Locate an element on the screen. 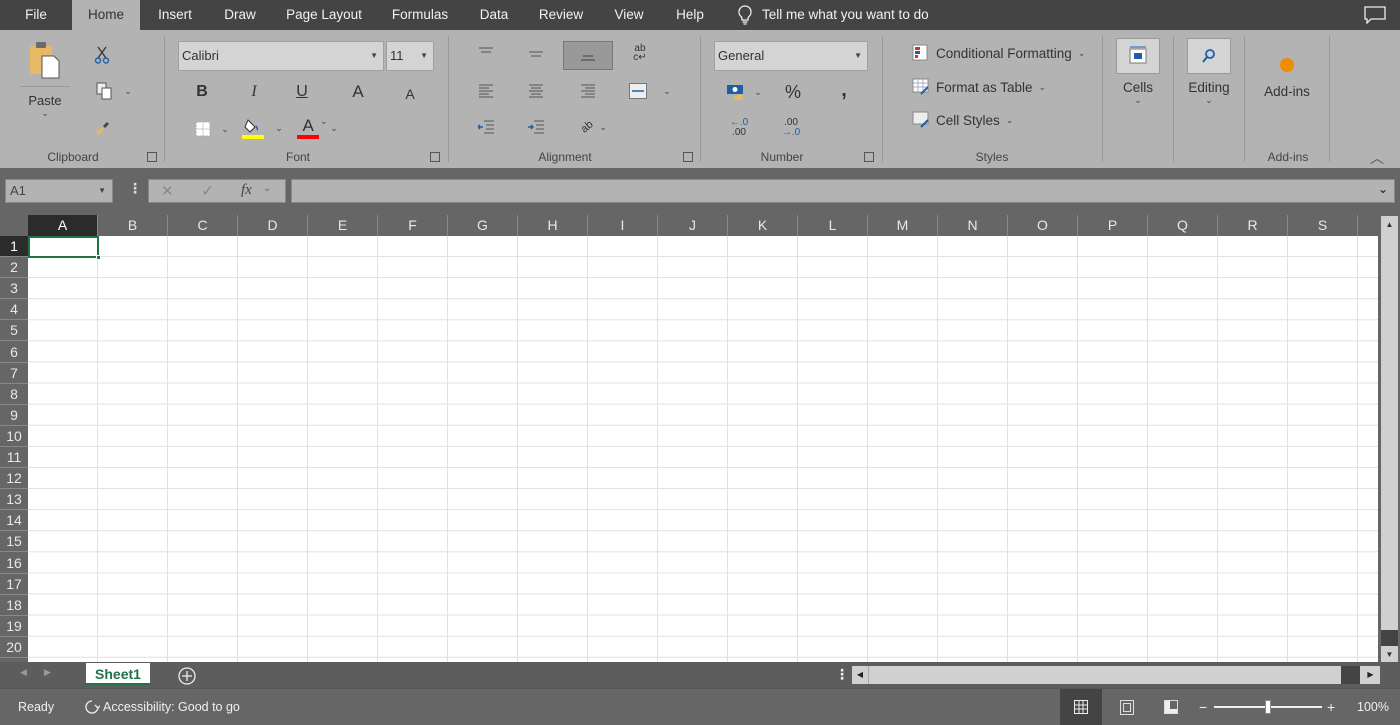 The image size is (1400, 725). tab-help: Help is located at coordinates (690, 15).